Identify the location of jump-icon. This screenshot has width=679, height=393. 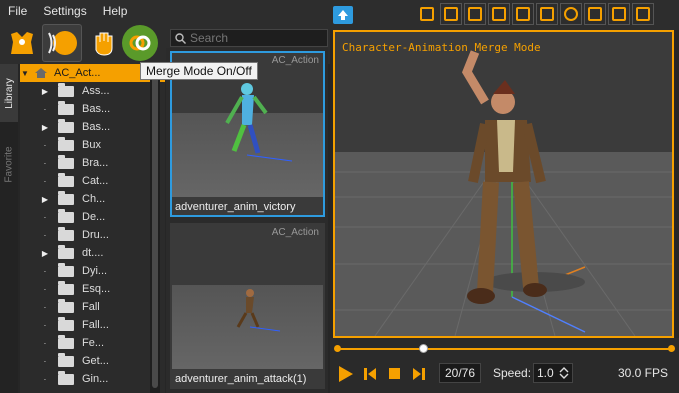
(547, 14).